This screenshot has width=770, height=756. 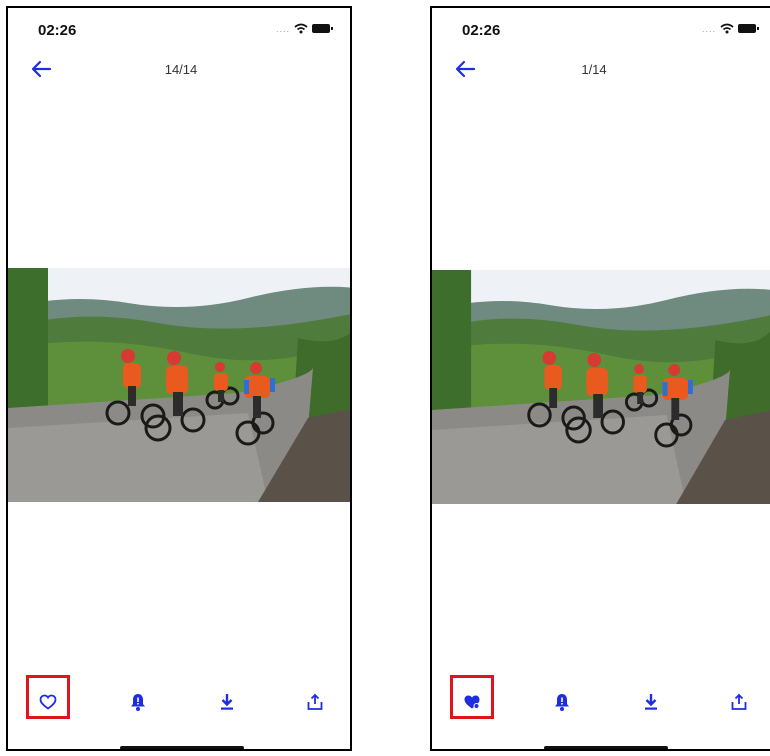 What do you see at coordinates (48, 702) in the screenshot?
I see `favorite-heart-outline-icon` at bounding box center [48, 702].